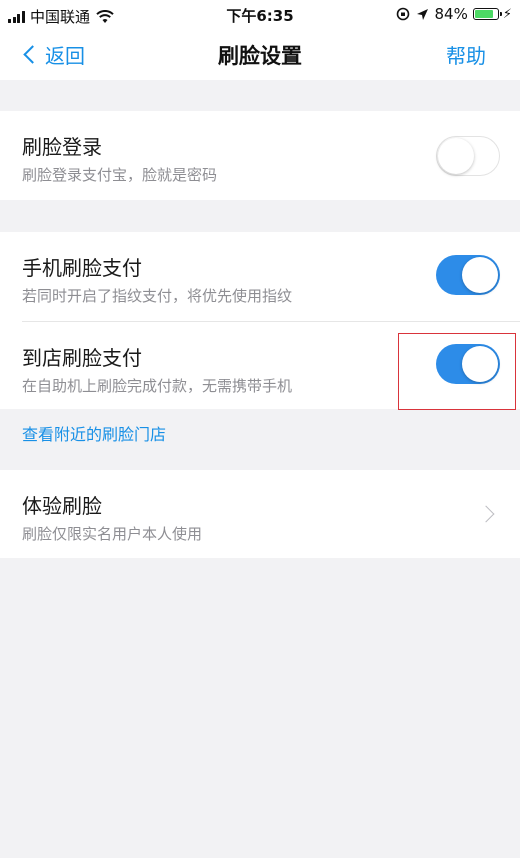  I want to click on try-face-title: 体验刷脸, so click(62, 506).